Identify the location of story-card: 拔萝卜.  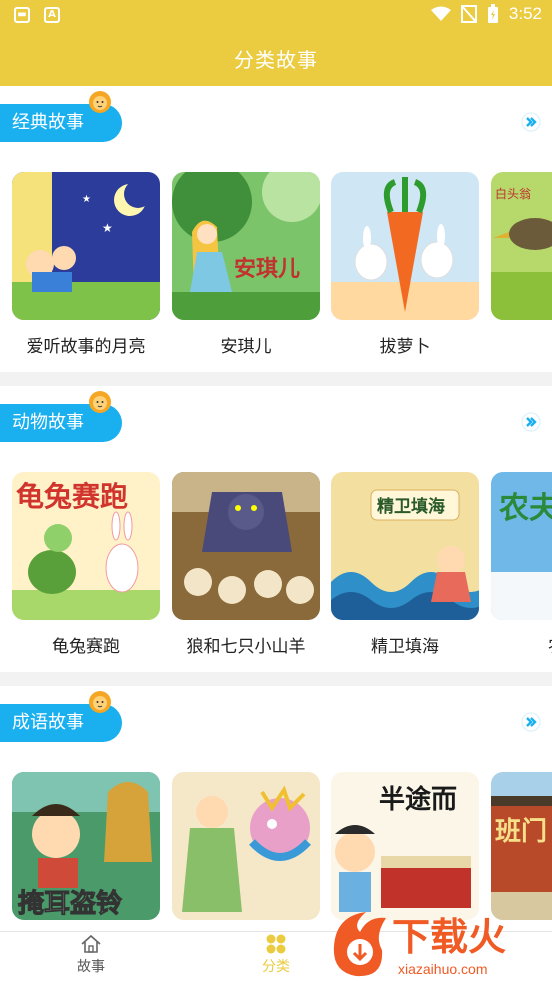
(405, 264).